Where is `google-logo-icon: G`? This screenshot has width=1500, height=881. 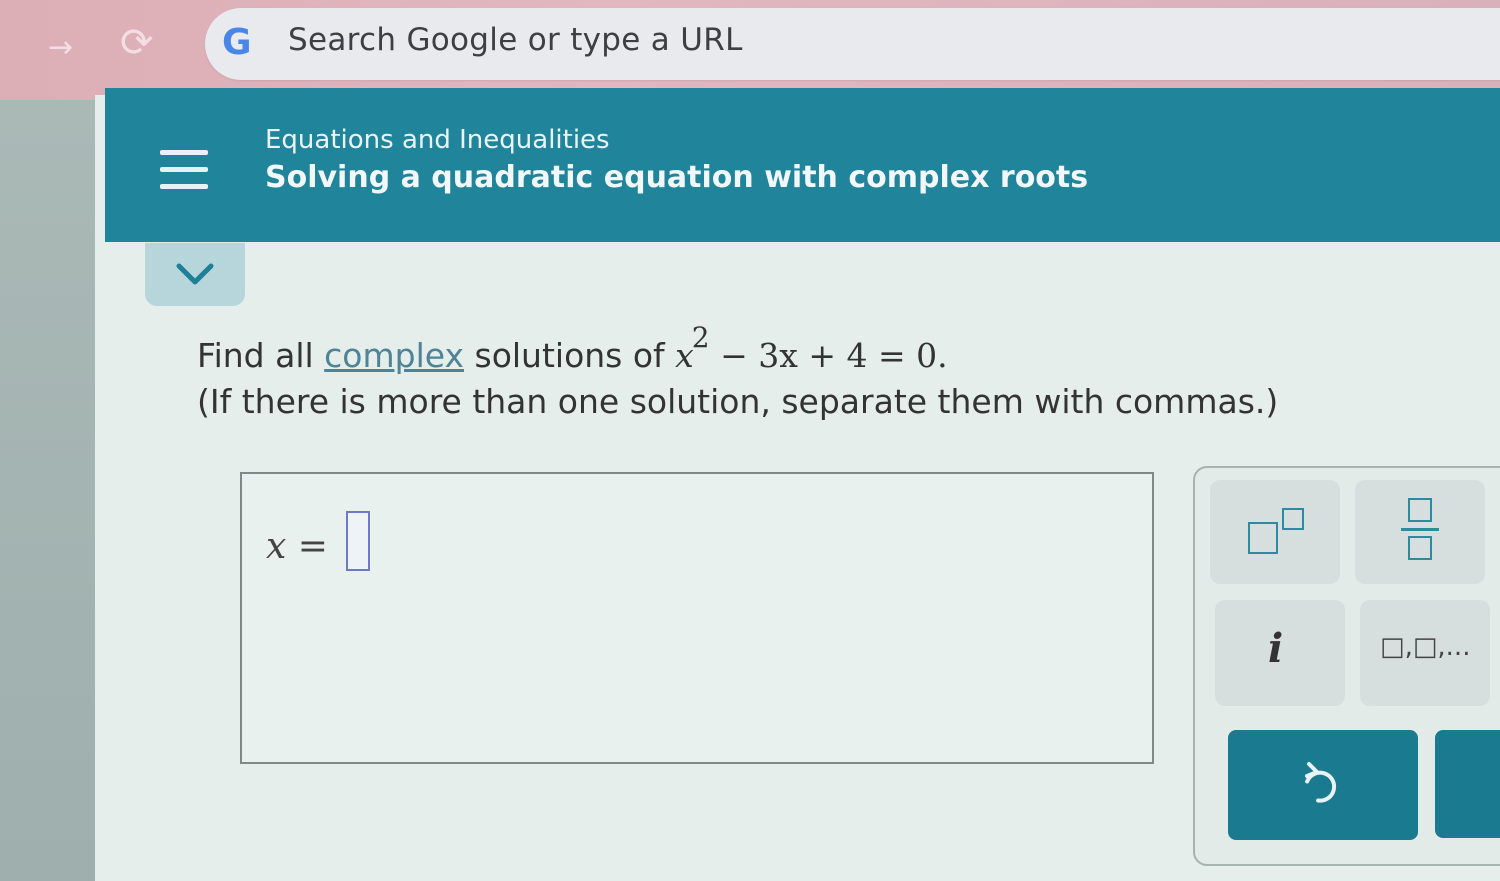
google-logo-icon: G is located at coordinates (237, 42).